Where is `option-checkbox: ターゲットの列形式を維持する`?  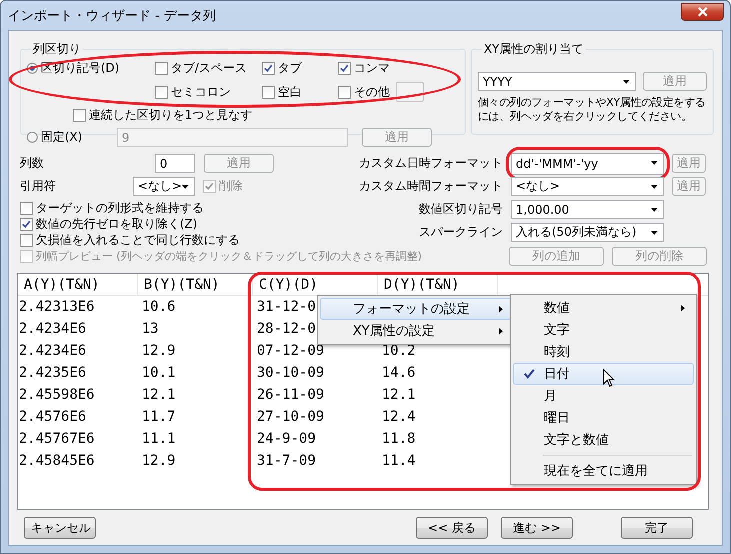
option-checkbox: ターゲットの列形式を維持する is located at coordinates (112, 208).